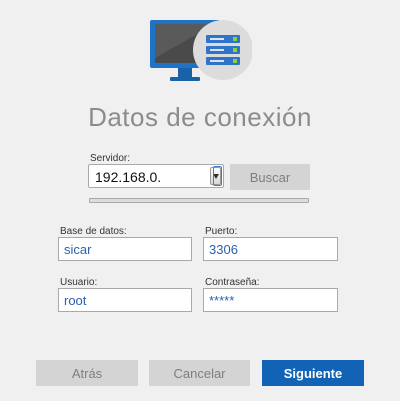 This screenshot has width=400, height=401. I want to click on search-progress-bar, so click(199, 200).